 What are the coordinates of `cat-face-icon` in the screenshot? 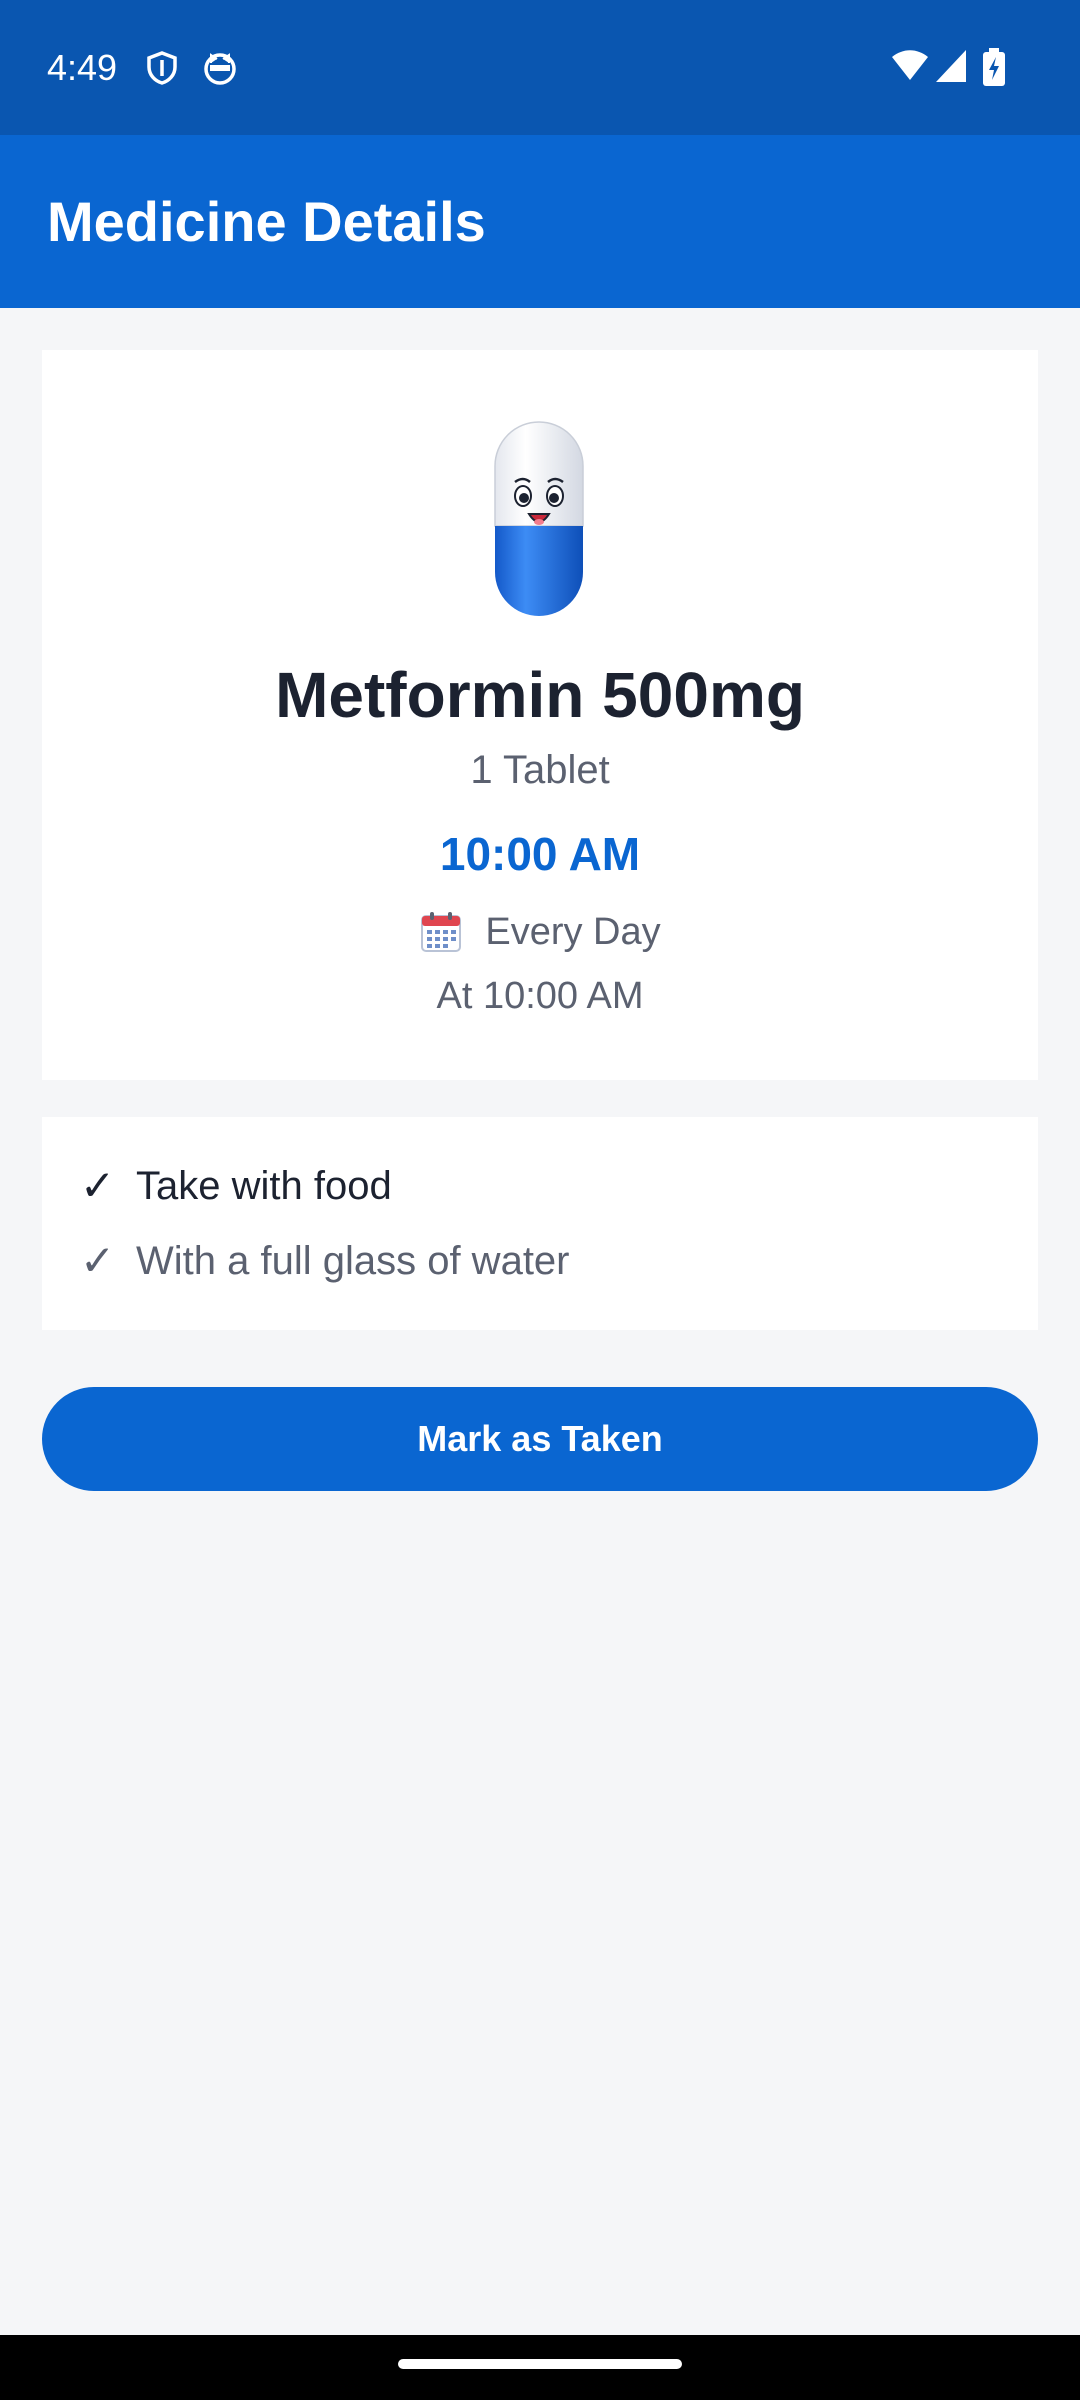 It's located at (220, 69).